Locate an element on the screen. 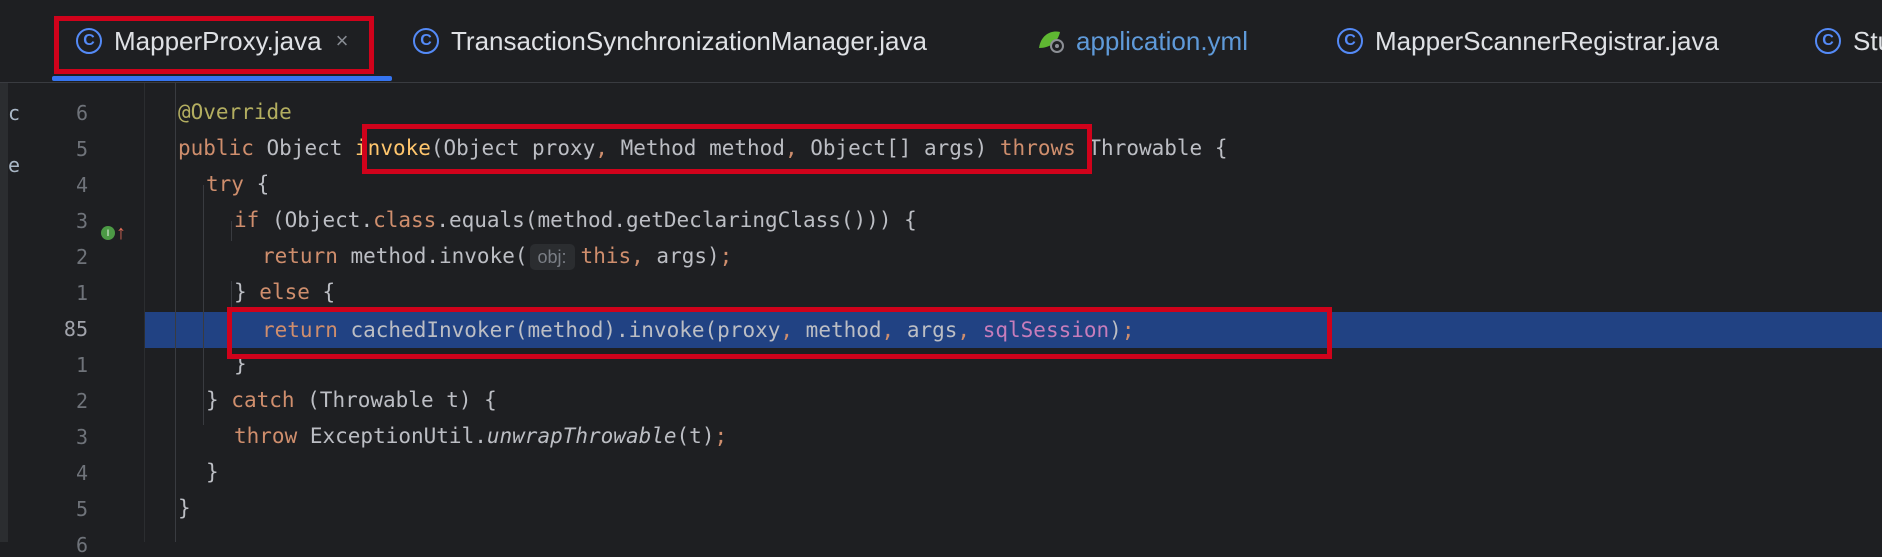 The width and height of the screenshot is (1882, 557). close-icon: × is located at coordinates (342, 41).